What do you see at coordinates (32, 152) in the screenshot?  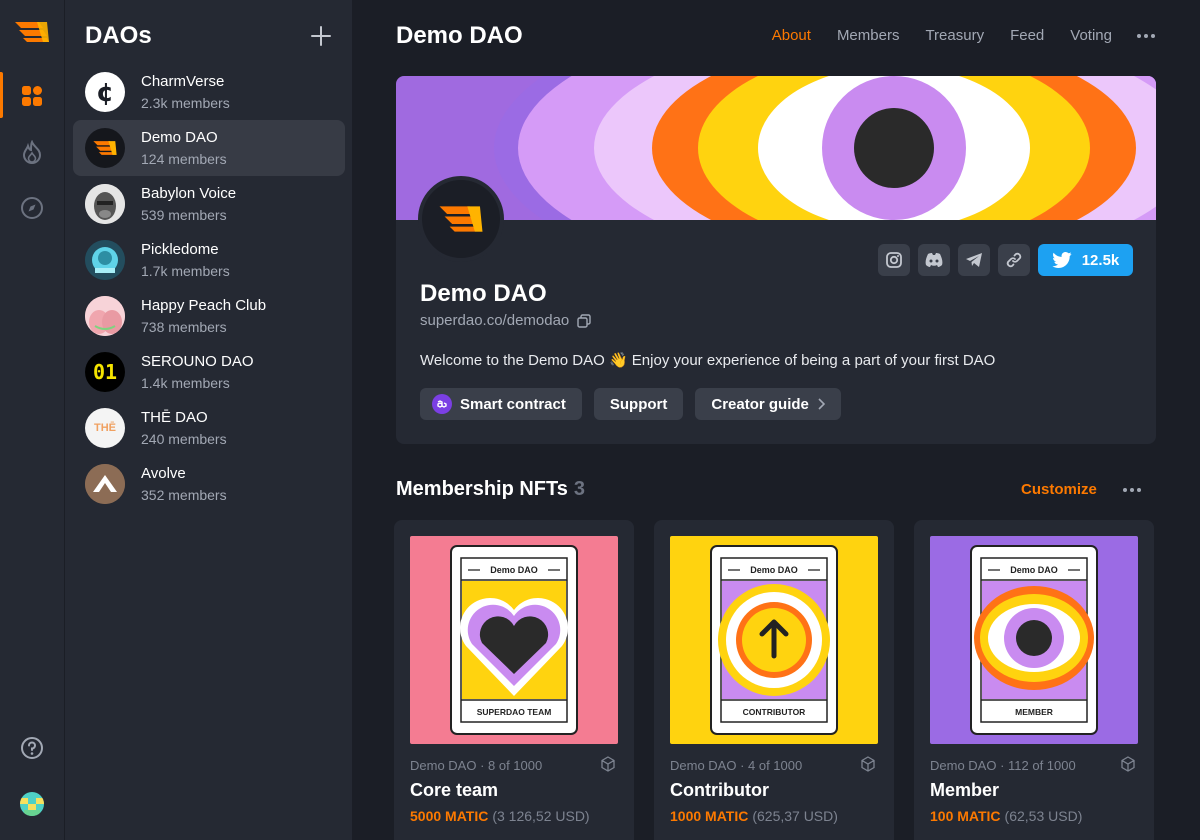 I see `fire-icon` at bounding box center [32, 152].